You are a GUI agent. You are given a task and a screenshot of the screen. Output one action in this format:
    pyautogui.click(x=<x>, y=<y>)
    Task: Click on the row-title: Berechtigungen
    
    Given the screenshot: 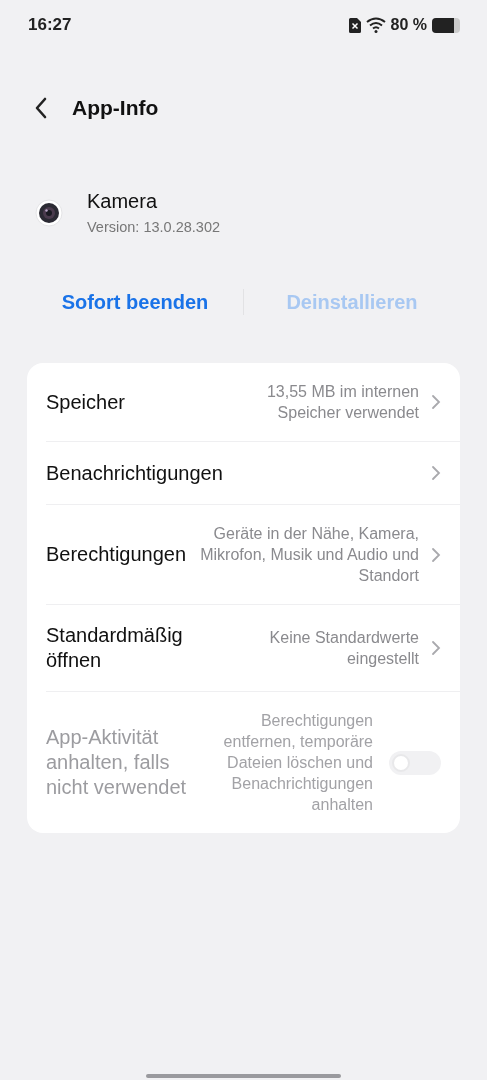 What is the action you would take?
    pyautogui.click(x=117, y=554)
    